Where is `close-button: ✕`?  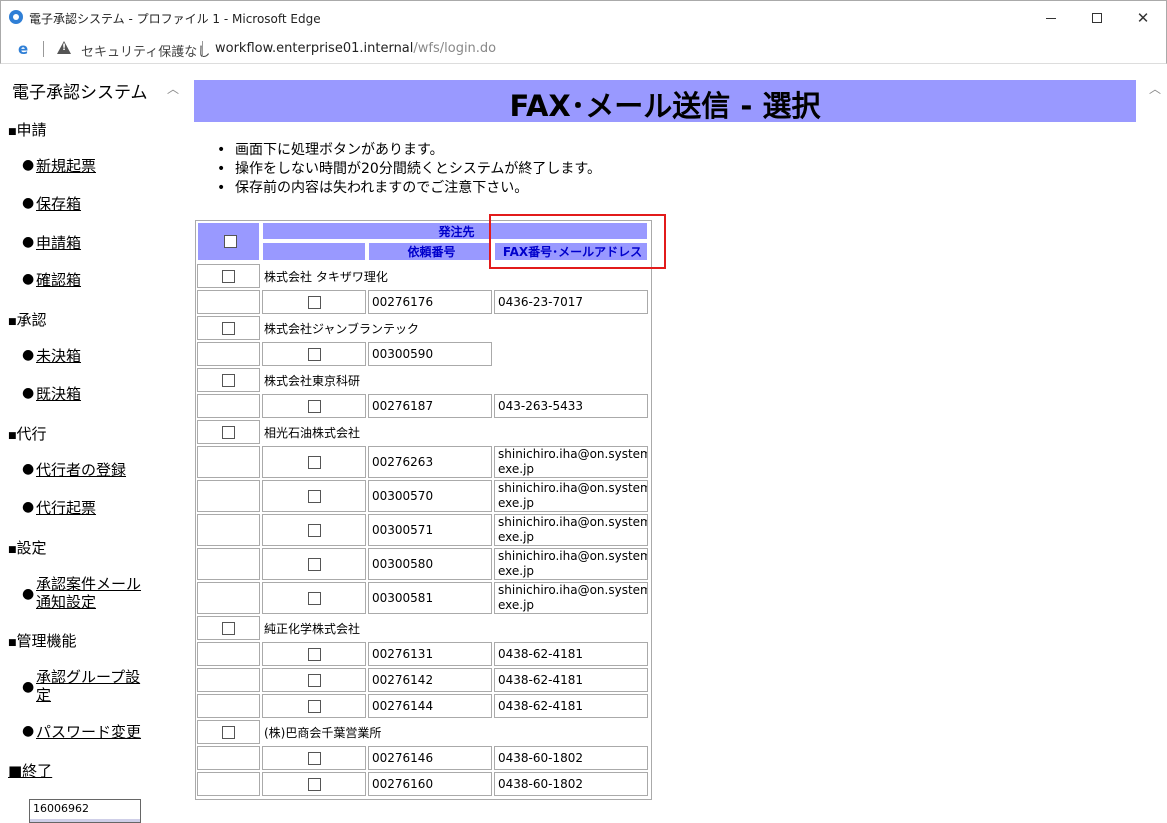 close-button: ✕ is located at coordinates (1143, 18).